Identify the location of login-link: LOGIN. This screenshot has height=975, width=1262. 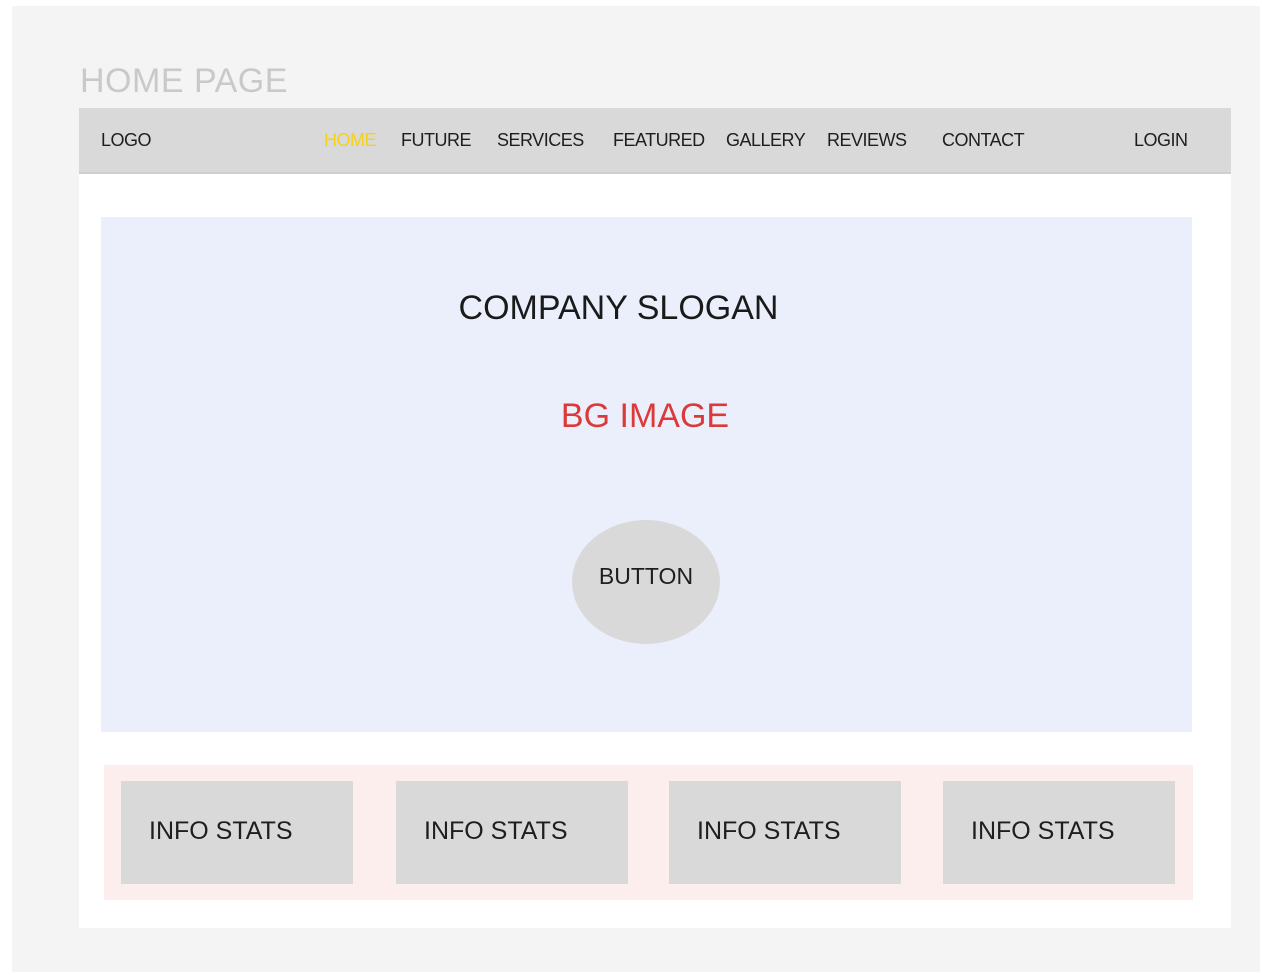
(1161, 140).